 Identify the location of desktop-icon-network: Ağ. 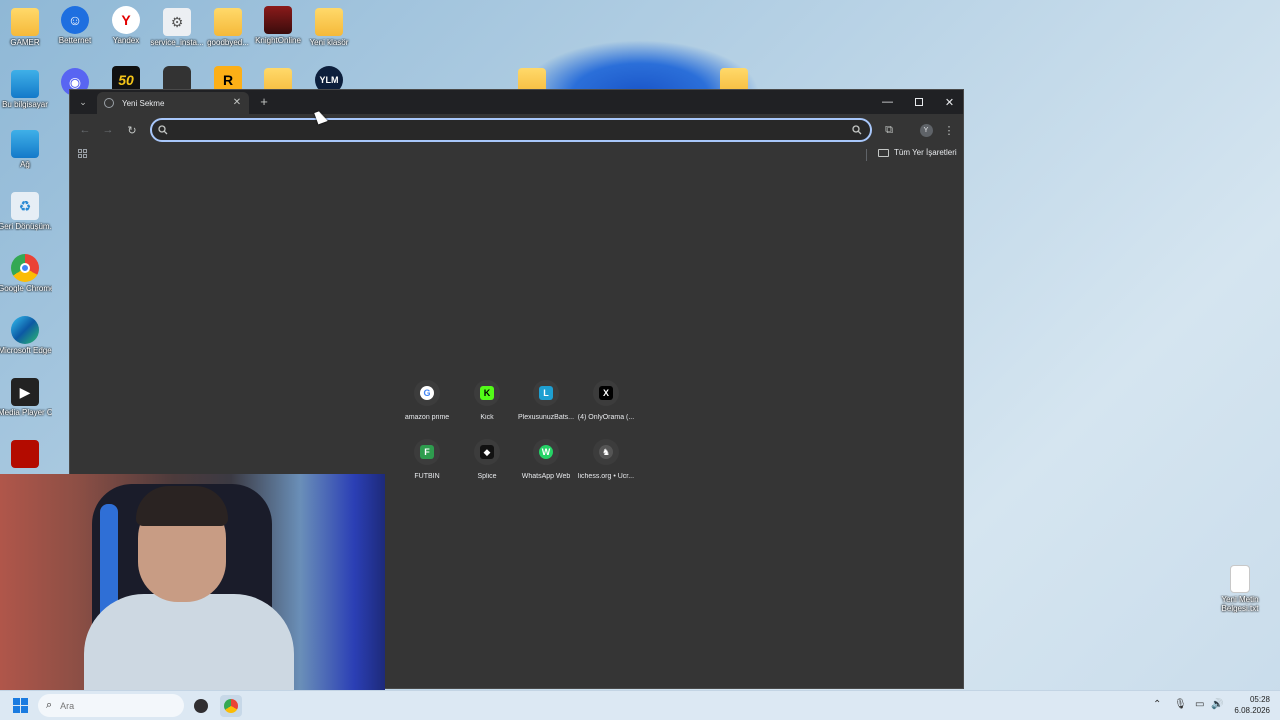
(26, 149).